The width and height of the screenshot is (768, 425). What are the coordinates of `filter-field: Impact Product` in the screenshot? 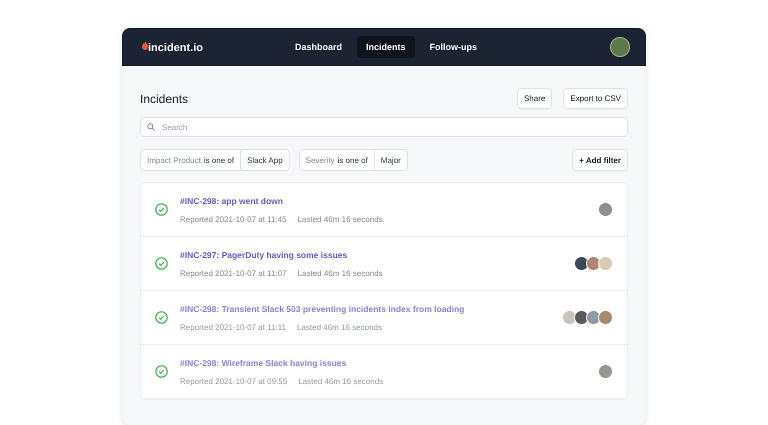 It's located at (174, 160).